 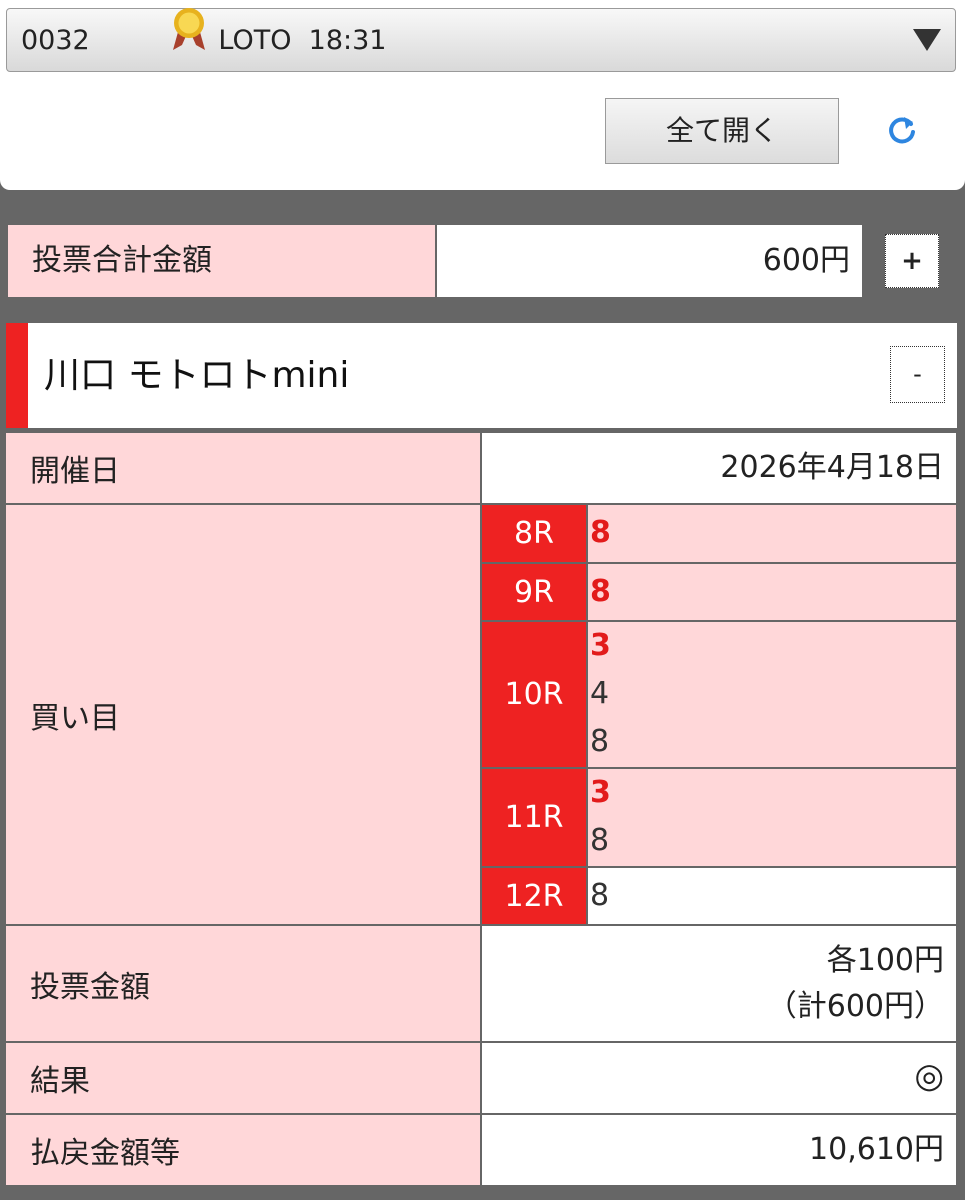 I want to click on race-12r-picks: 8, so click(x=772, y=896).